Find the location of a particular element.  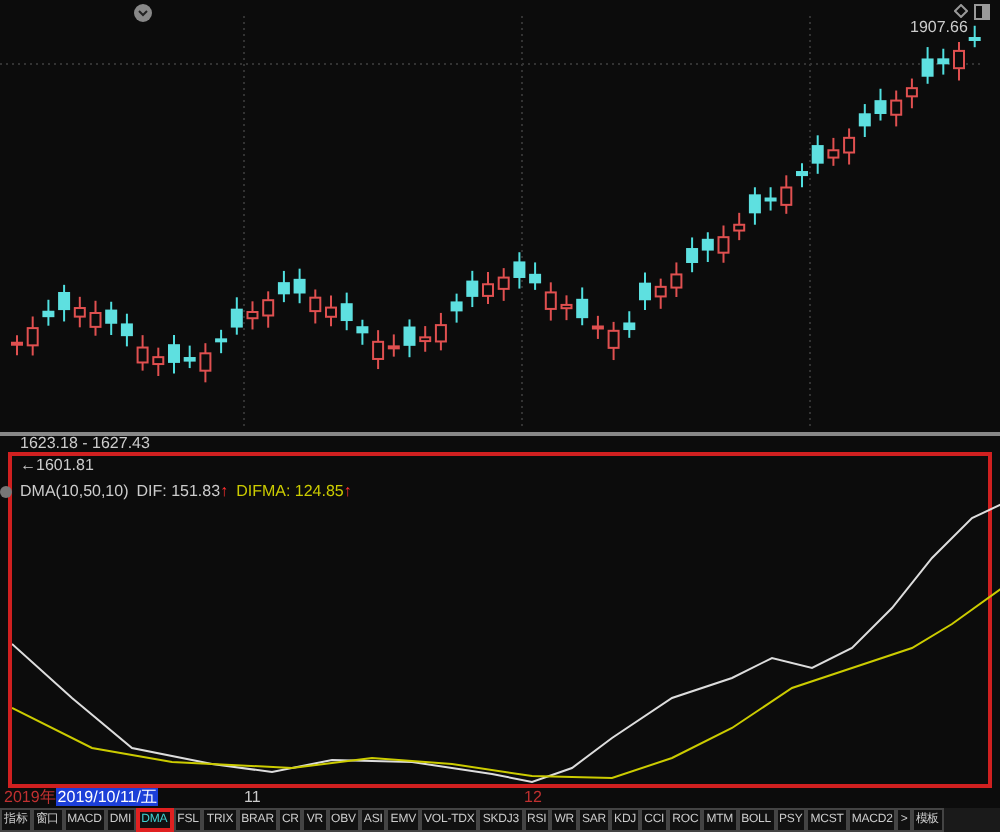

cursor-date: 2019/10/11/五 is located at coordinates (107, 797).